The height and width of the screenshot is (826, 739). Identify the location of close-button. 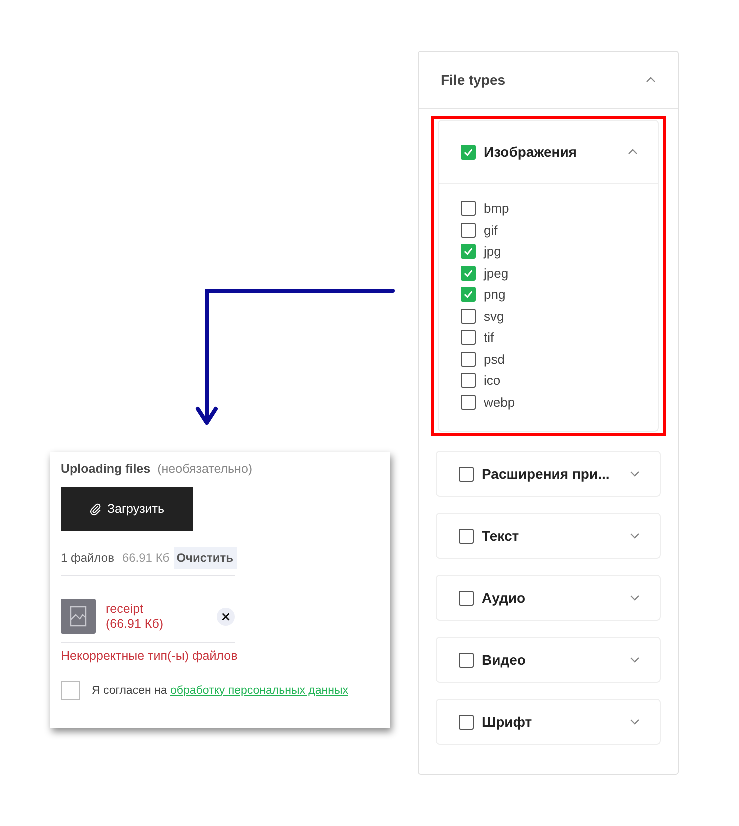
(226, 617).